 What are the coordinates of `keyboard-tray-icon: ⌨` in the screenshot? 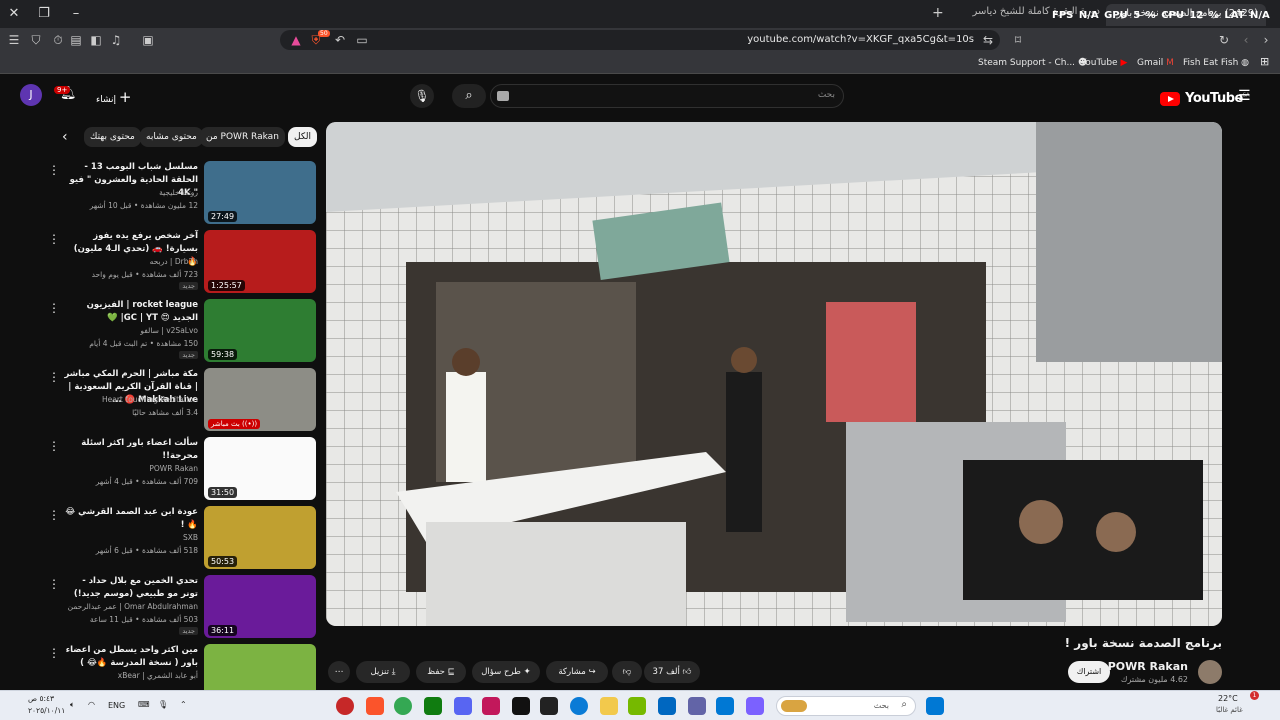 It's located at (144, 704).